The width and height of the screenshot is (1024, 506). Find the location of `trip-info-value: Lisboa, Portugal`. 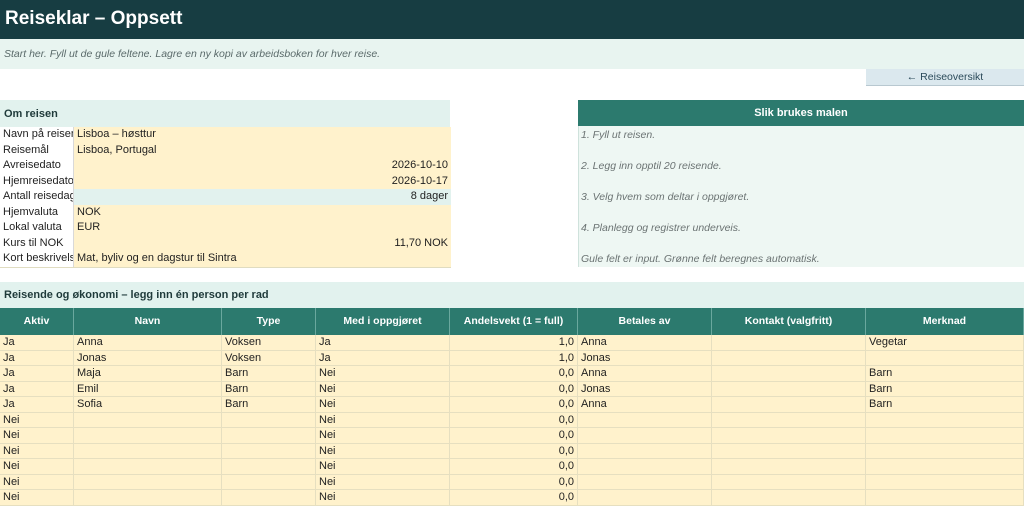

trip-info-value: Lisboa, Portugal is located at coordinates (262, 150).